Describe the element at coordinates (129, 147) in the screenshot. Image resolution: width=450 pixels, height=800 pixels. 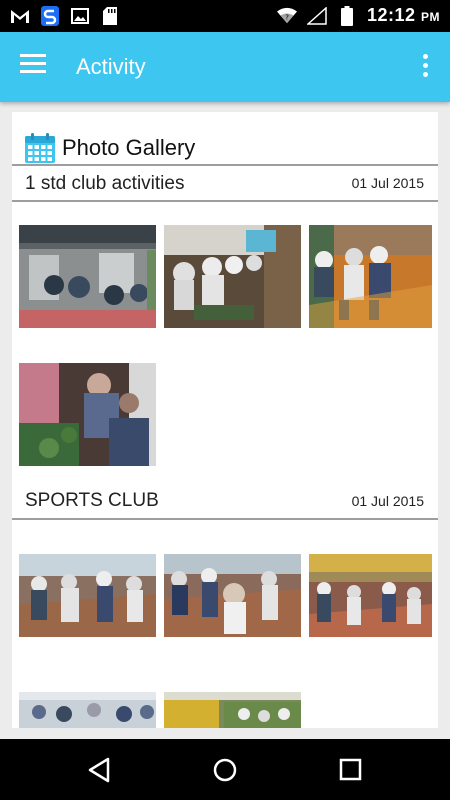
I see `gallery-title: Photo Gallery` at that location.